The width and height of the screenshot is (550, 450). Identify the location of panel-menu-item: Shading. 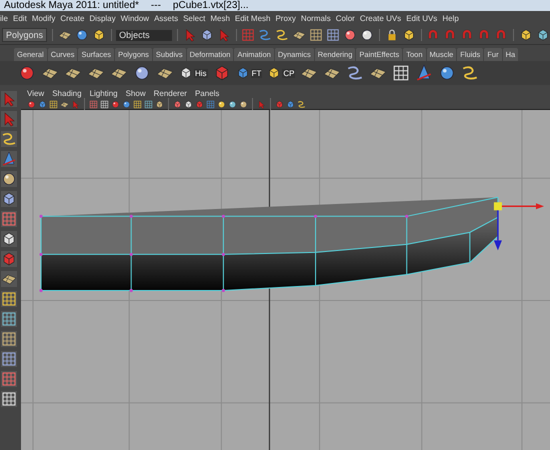
(67, 94).